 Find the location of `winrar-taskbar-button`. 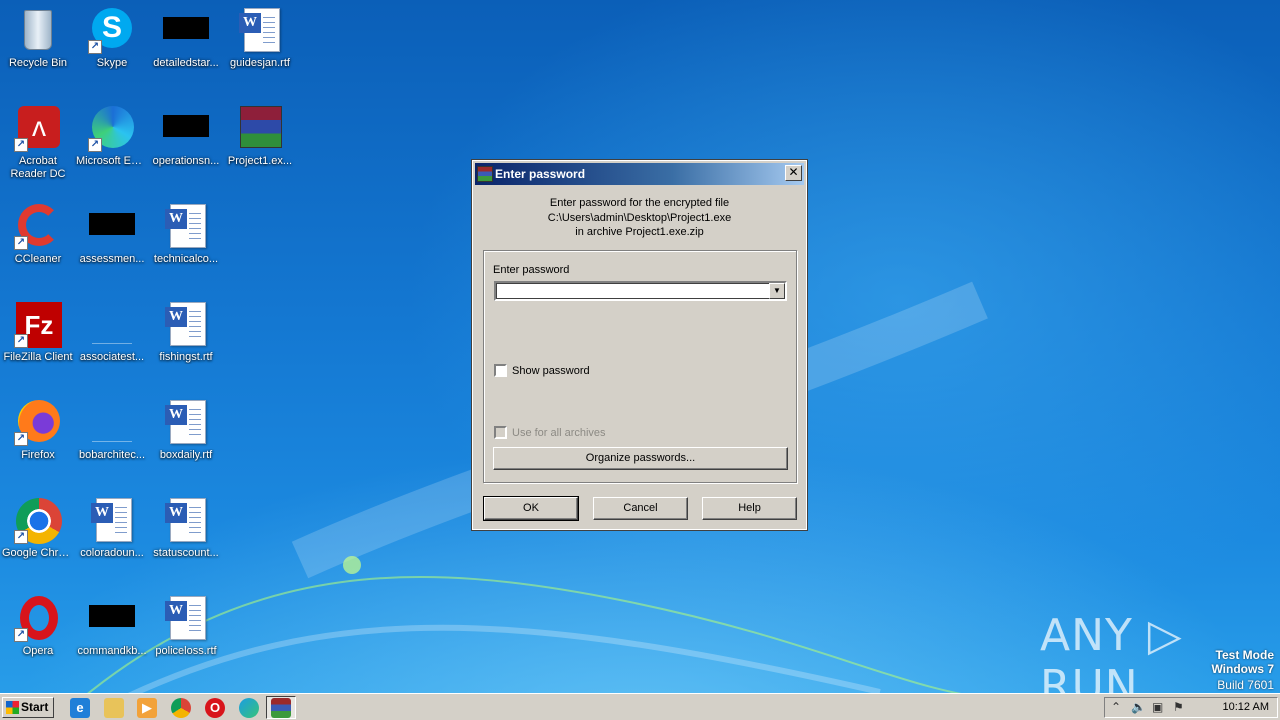

winrar-taskbar-button is located at coordinates (281, 707).